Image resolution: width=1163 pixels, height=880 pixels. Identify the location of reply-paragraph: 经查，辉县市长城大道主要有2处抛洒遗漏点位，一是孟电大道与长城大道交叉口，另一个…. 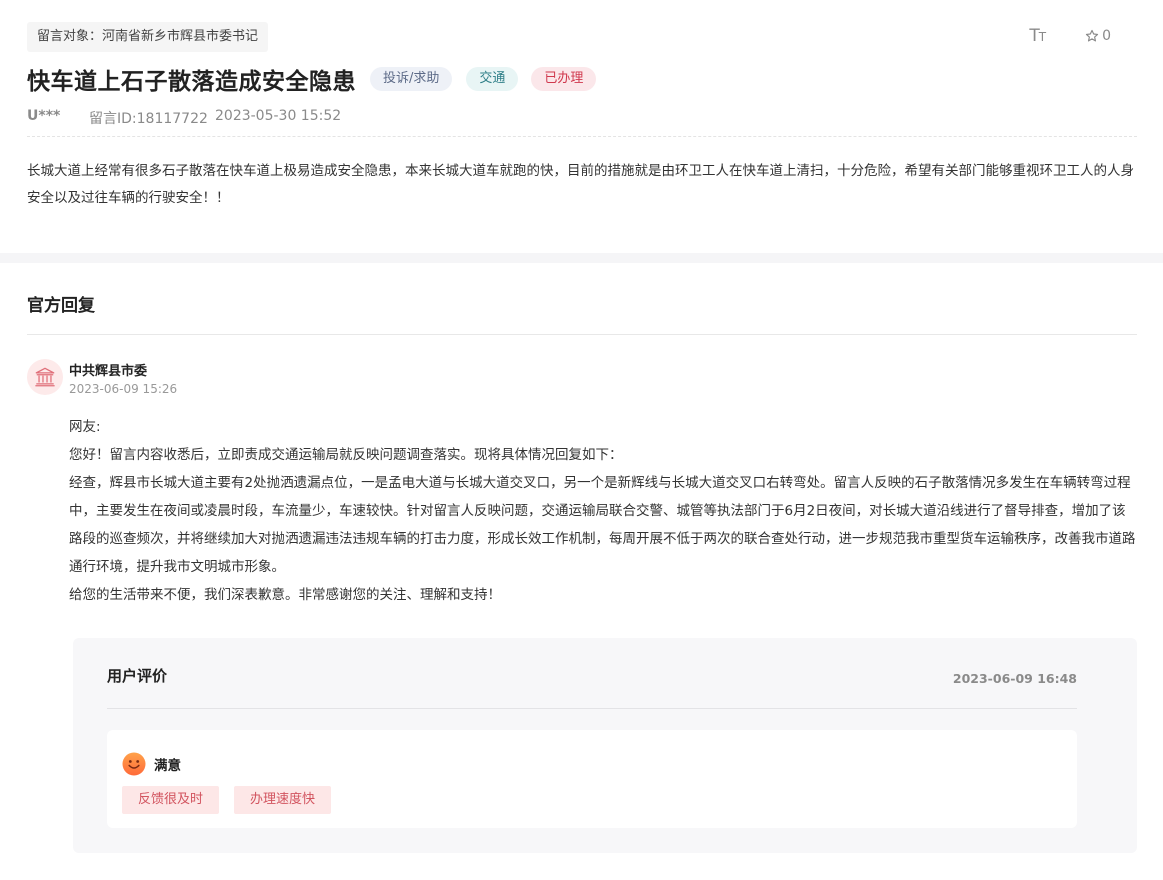
(602, 525).